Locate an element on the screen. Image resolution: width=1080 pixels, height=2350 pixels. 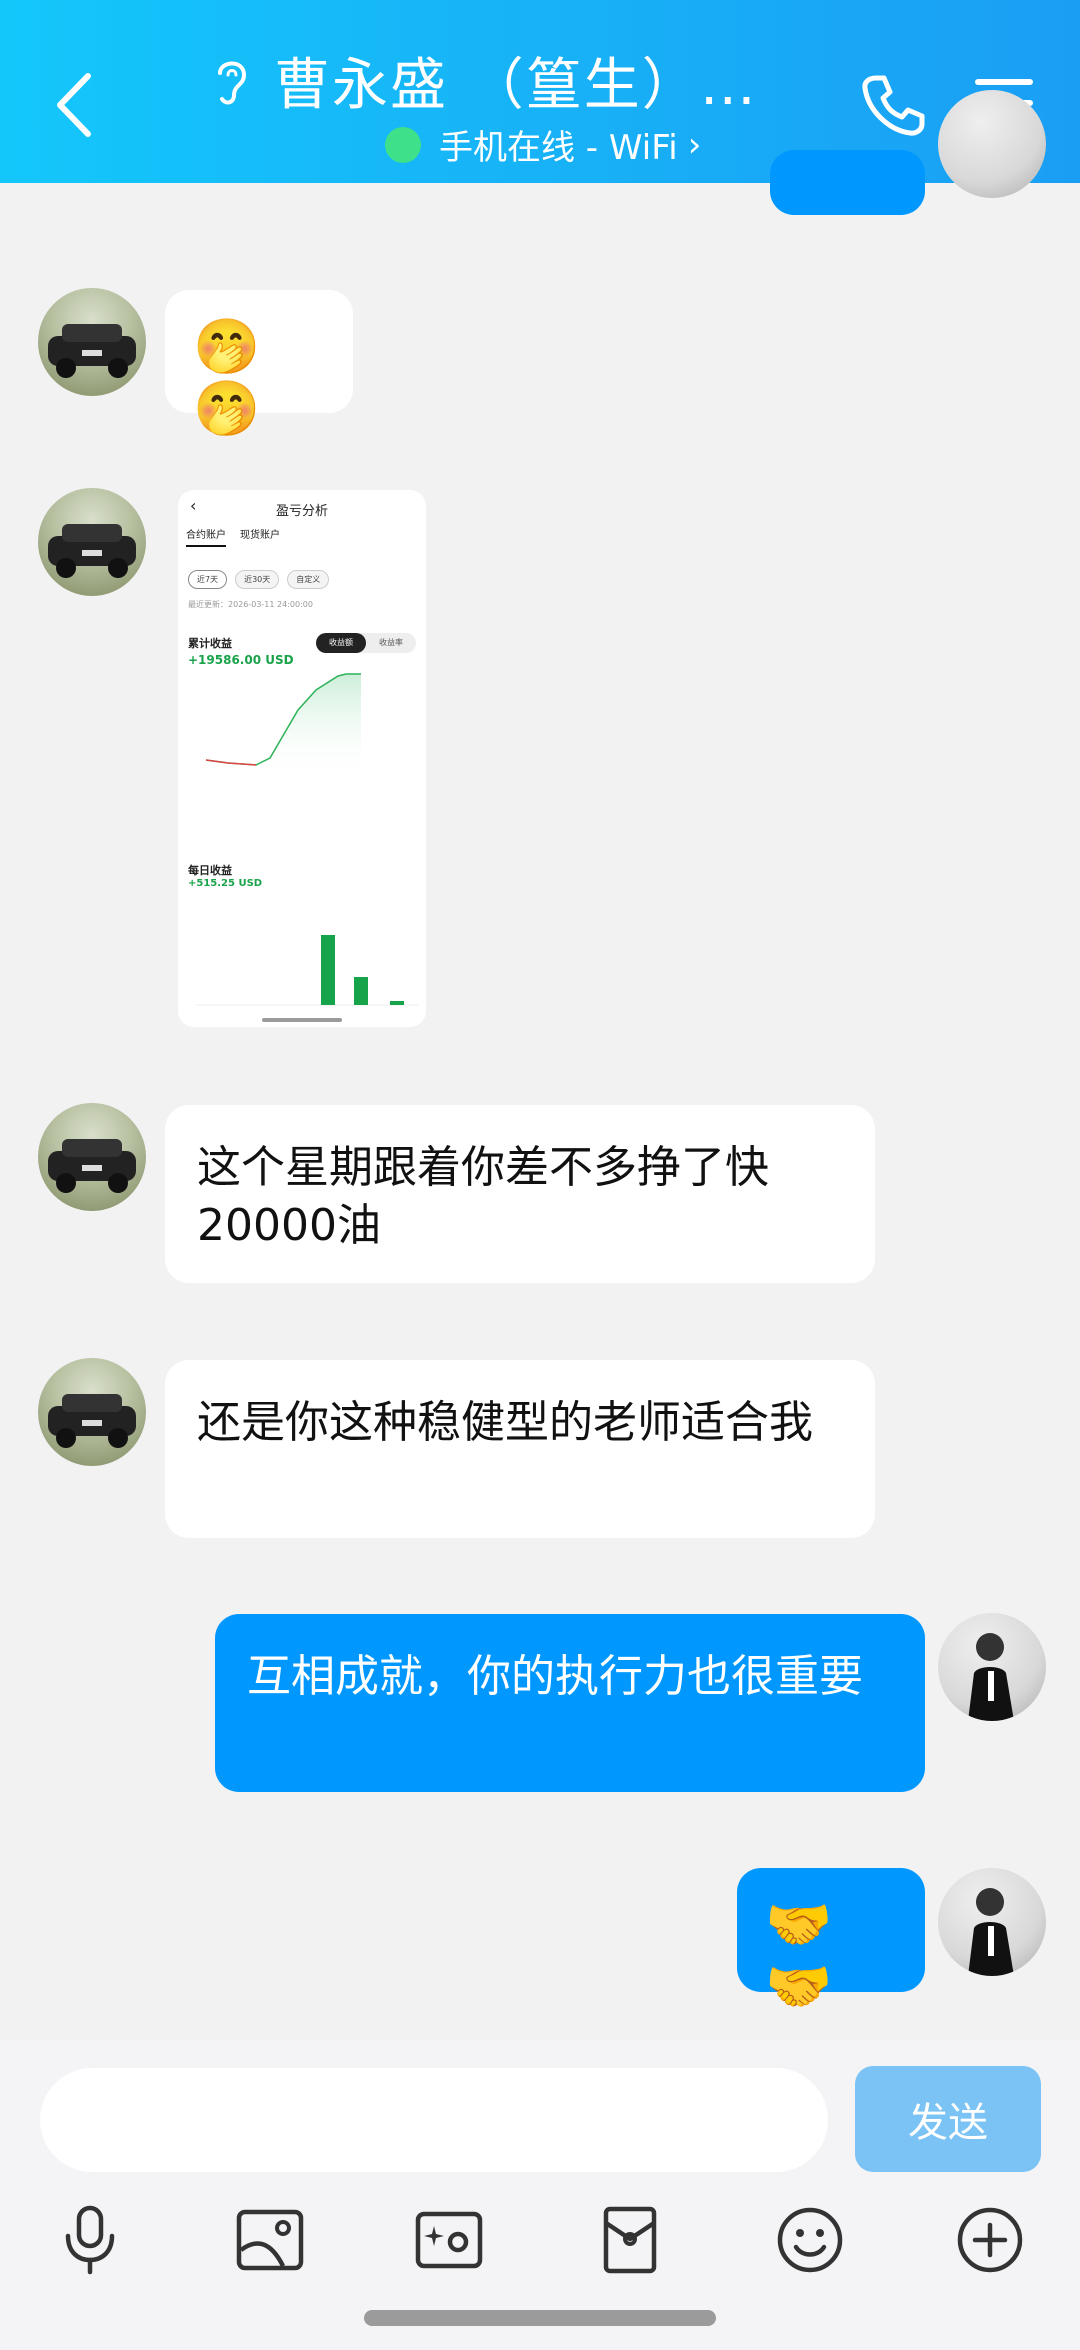
call-button is located at coordinates (893, 105).